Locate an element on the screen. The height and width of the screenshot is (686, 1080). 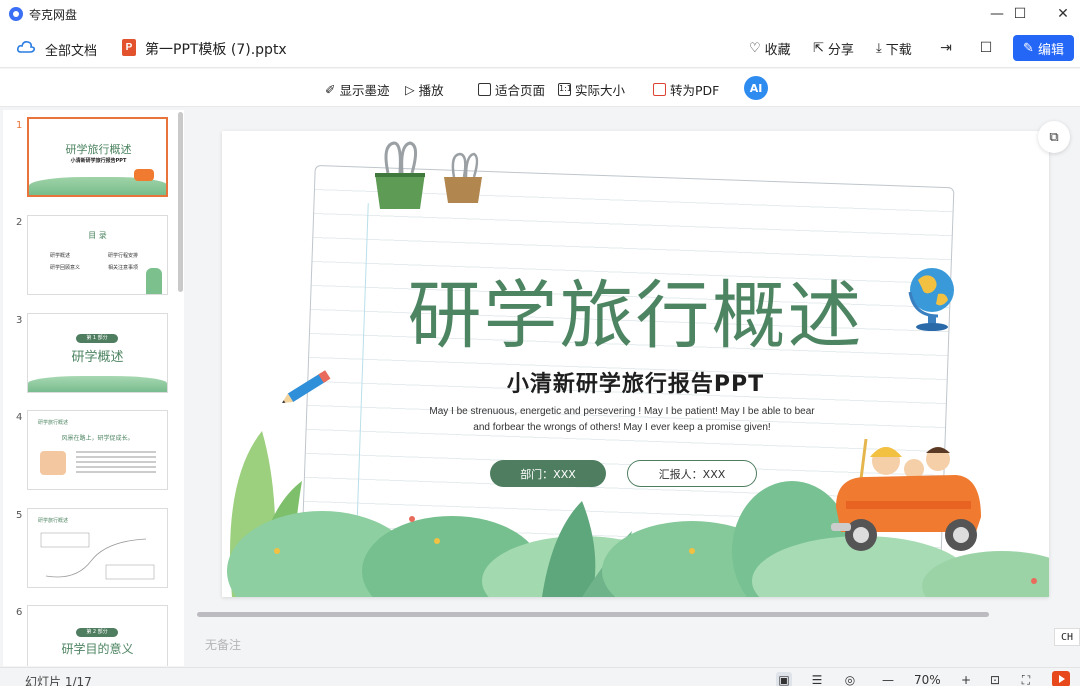
thumbnail-number: 2 is located at coordinates (19, 222).